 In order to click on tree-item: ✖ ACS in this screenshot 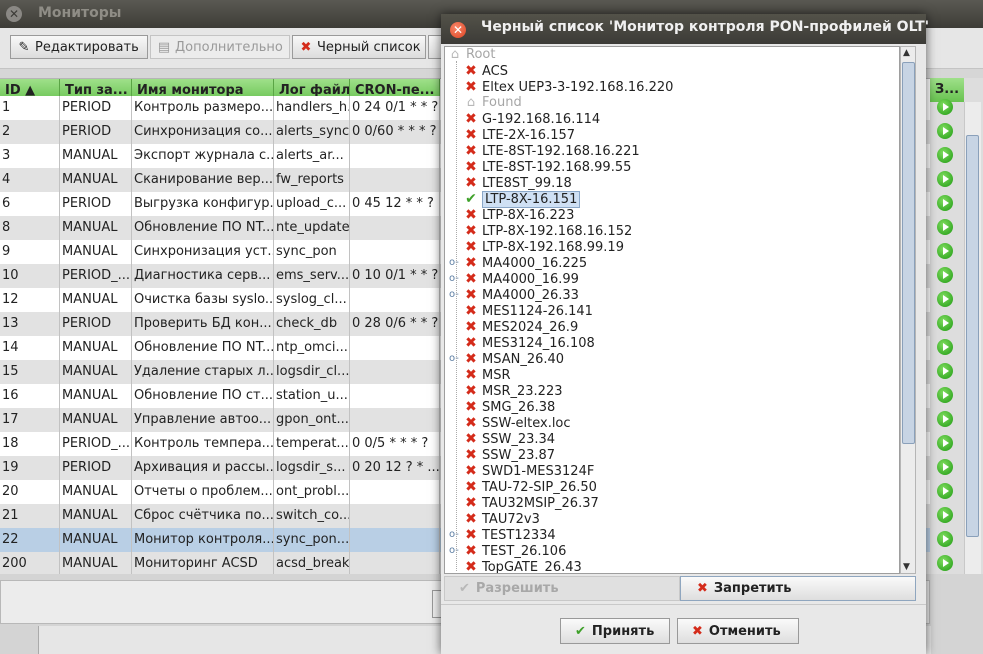, I will do `click(485, 71)`.